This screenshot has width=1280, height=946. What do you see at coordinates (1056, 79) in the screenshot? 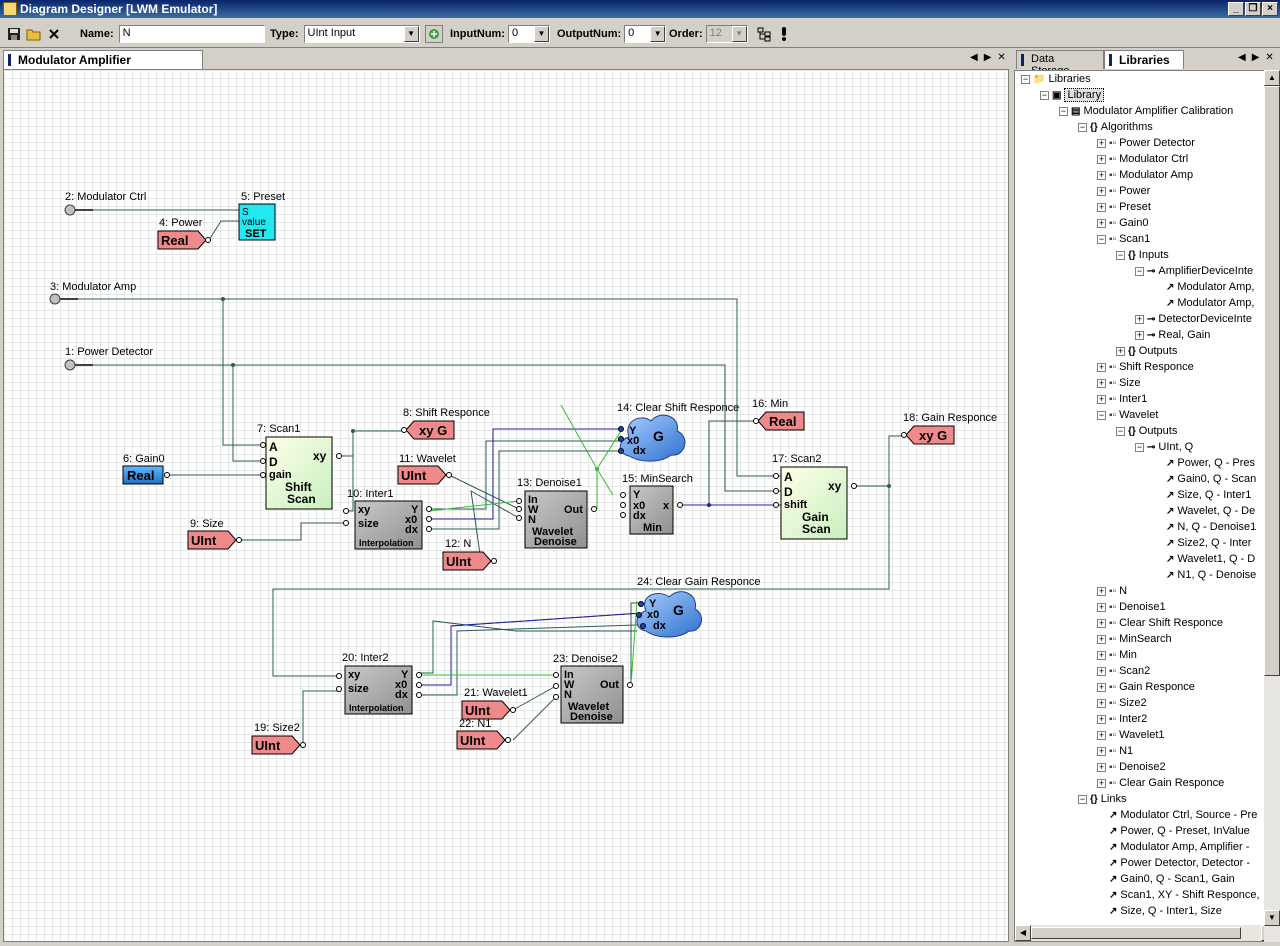
I see `tree-item: − 📁 Libraries` at bounding box center [1056, 79].